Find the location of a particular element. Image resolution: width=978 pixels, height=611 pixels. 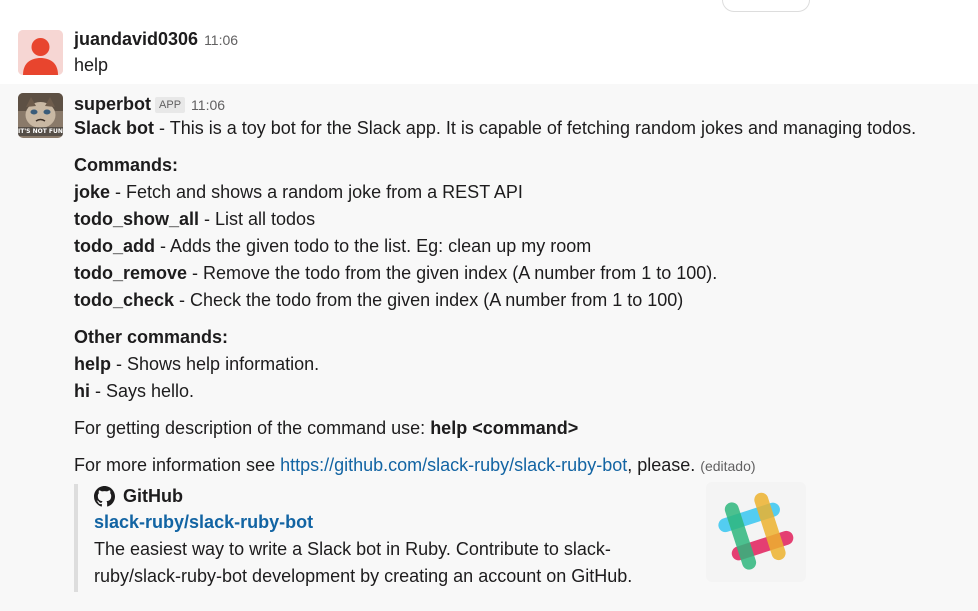

usage-command: help <command> is located at coordinates (504, 428).